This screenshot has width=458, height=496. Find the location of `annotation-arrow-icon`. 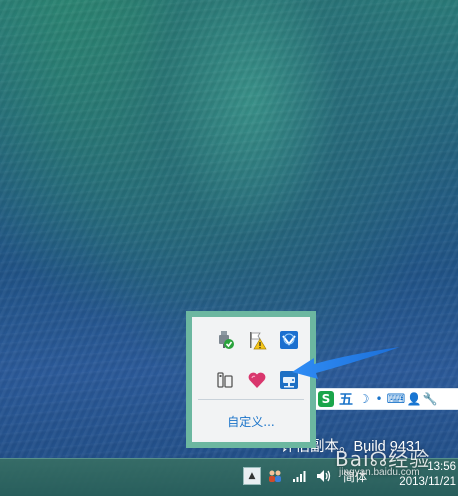

annotation-arrow-icon is located at coordinates (346, 363).